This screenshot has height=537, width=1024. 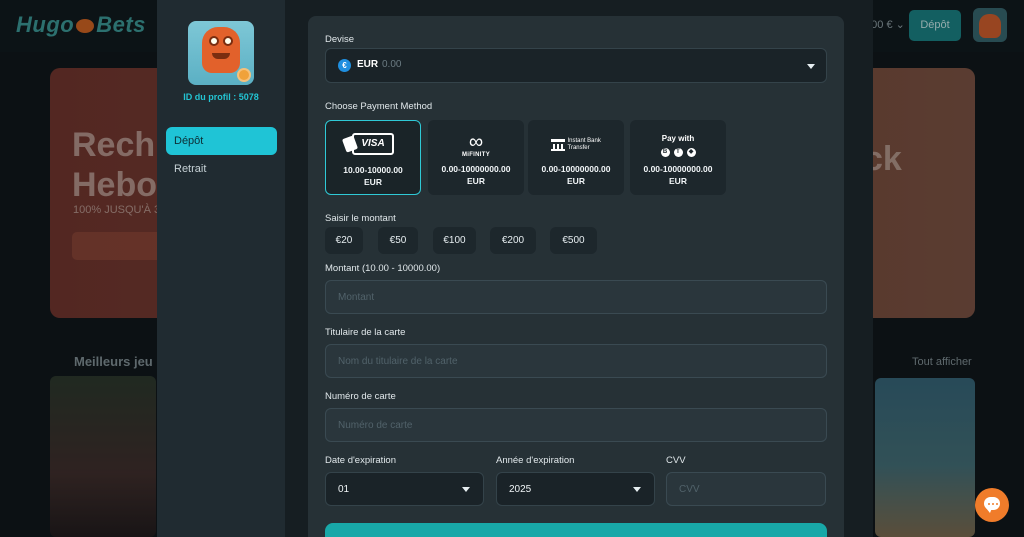 I want to click on ethereum-icon: ◆, so click(x=691, y=152).